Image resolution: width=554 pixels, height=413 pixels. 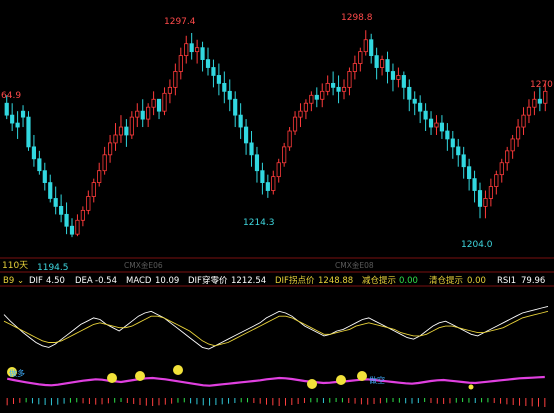 What do you see at coordinates (20, 281) in the screenshot?
I see `legend-dropdown-icon: ⌄` at bounding box center [20, 281].